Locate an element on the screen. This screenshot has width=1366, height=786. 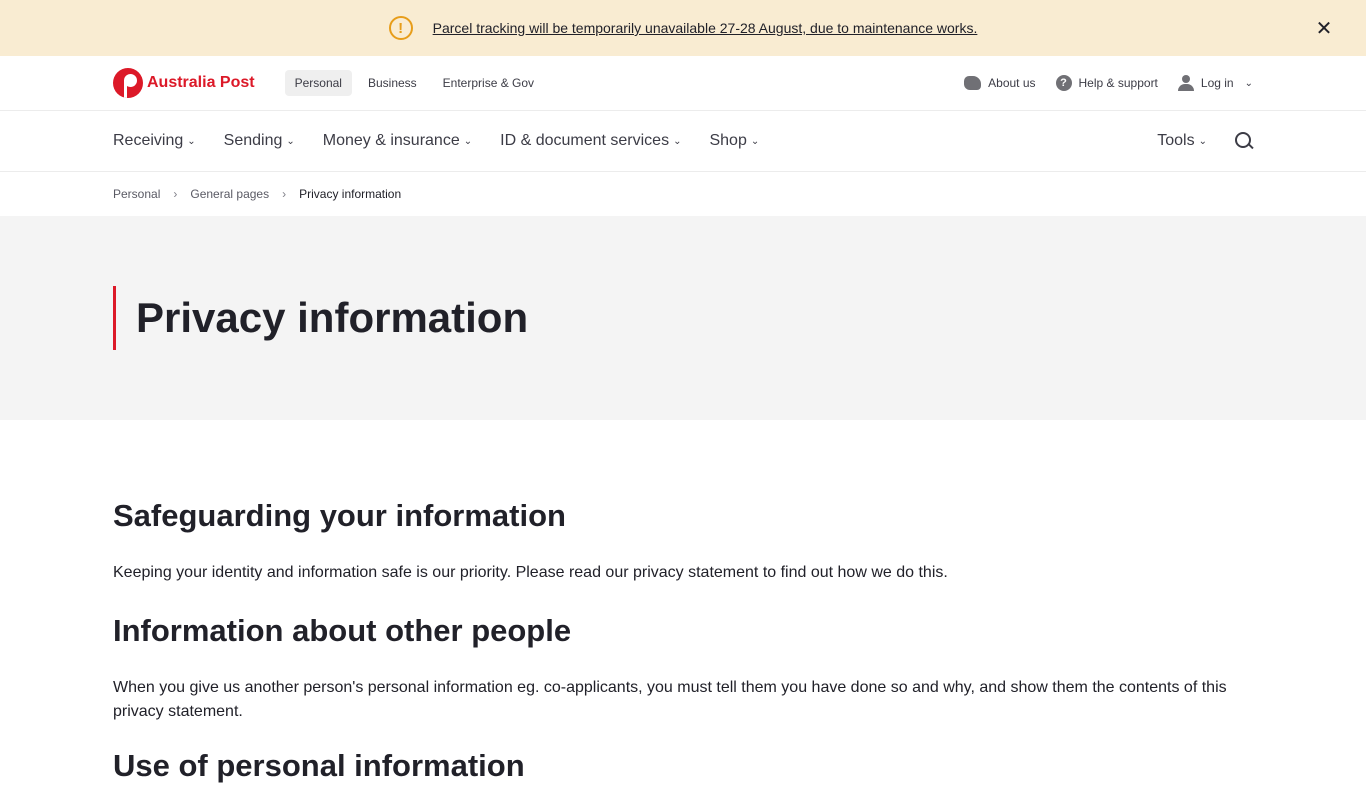
nav-label: ID & document services is located at coordinates (585, 140).